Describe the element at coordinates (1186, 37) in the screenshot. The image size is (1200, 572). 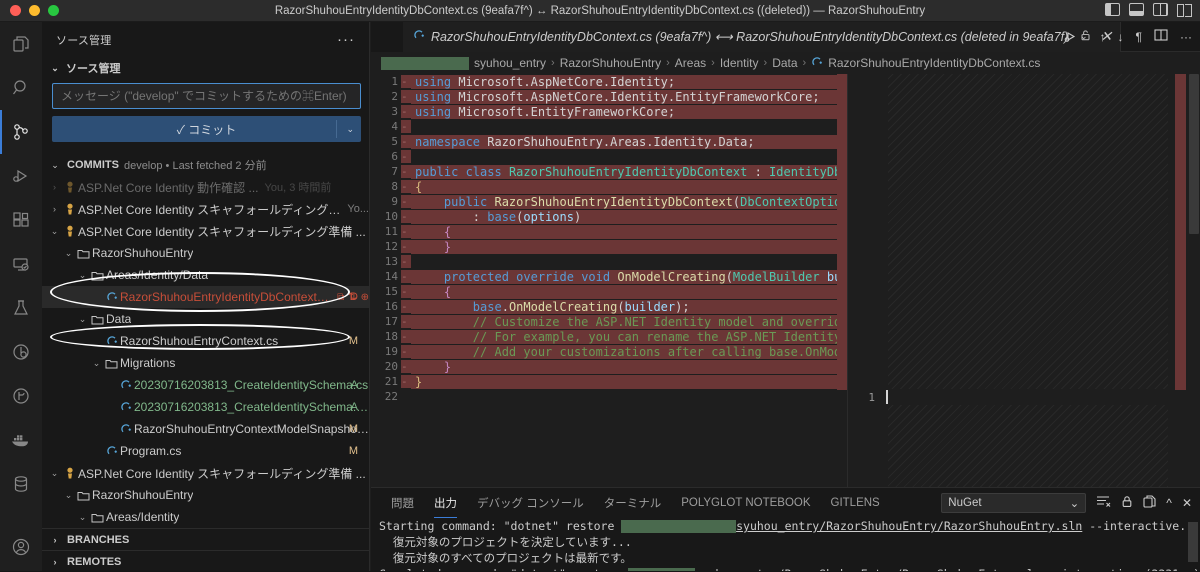
I see `more-actions-icon: ···` at that location.